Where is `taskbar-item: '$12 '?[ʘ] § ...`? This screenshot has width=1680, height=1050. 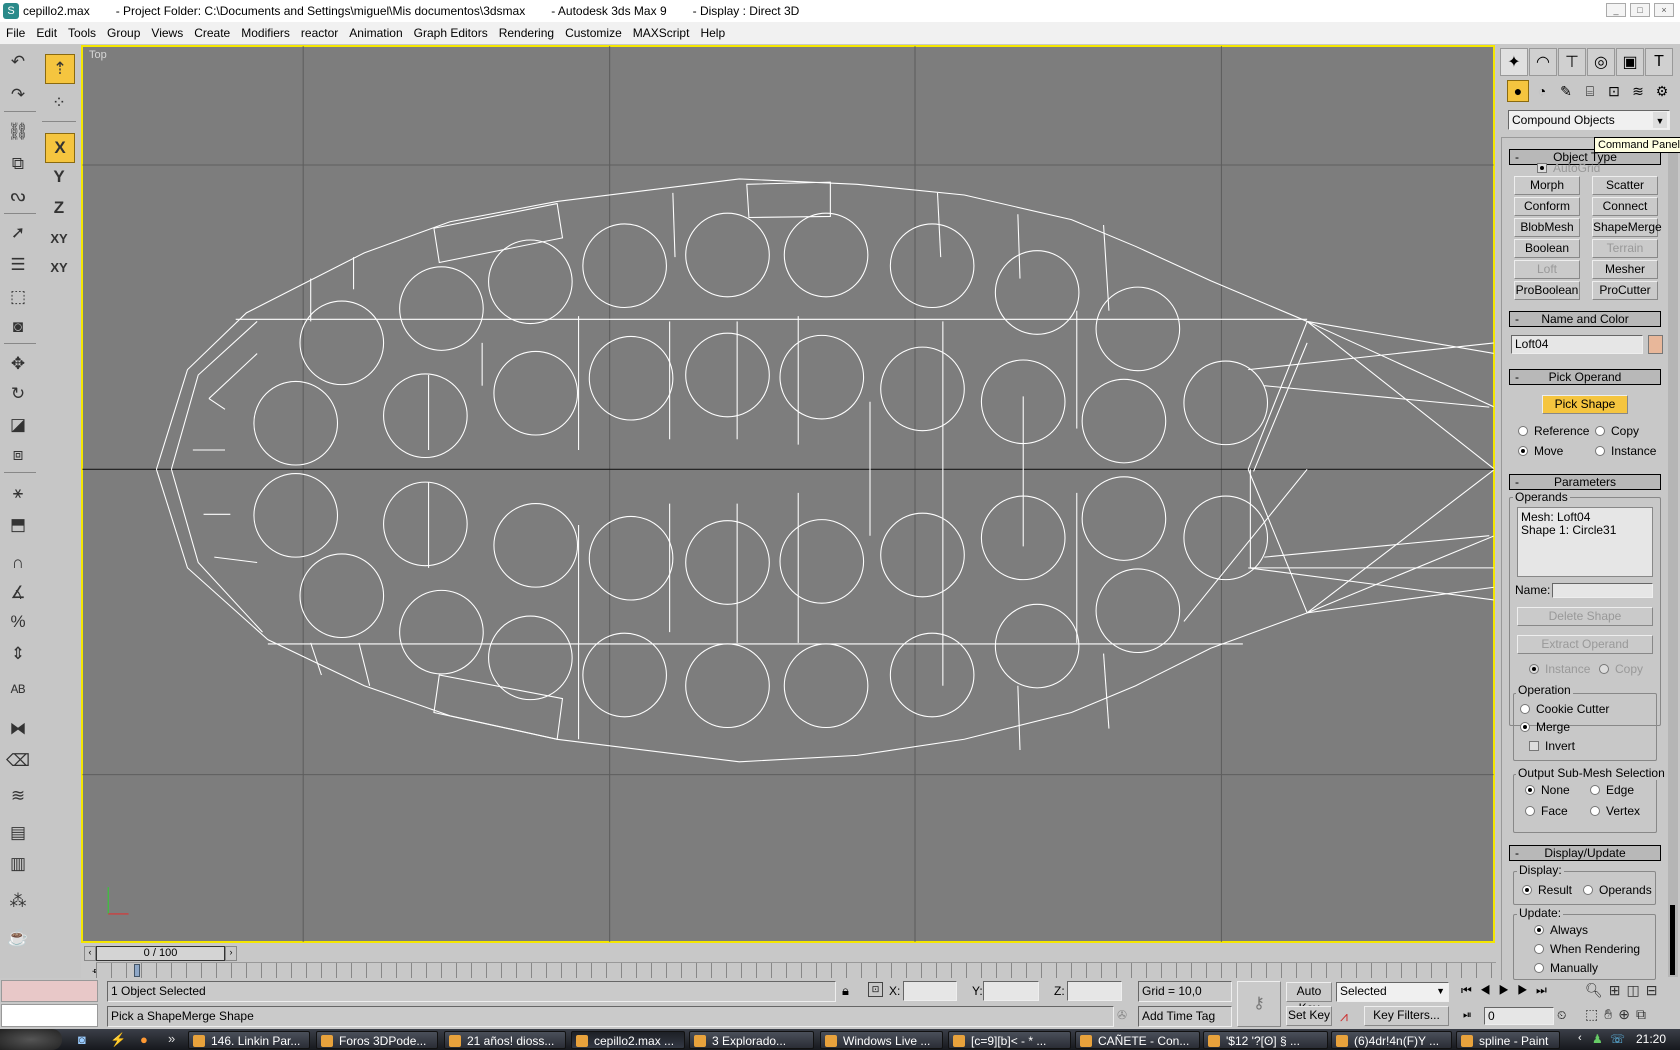
taskbar-item: '$12 '?[ʘ] § ... is located at coordinates (1265, 1040).